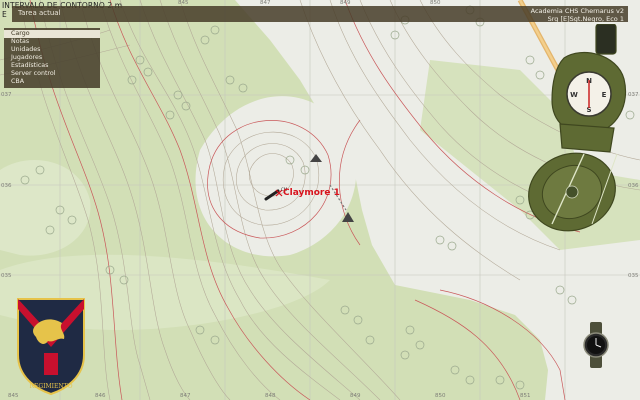 This screenshot has height=400, width=640. Describe the element at coordinates (585, 19) in the screenshot. I see `player-name: Srg [E]Sgt.Negro, Eco 1` at that location.